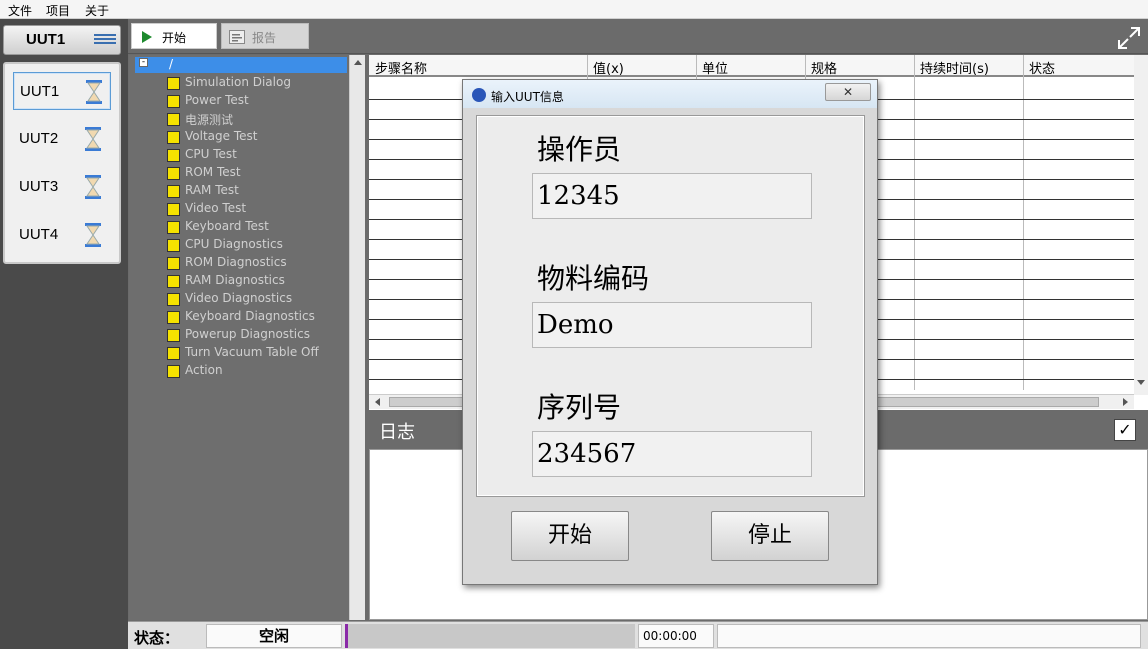 This screenshot has width=1148, height=649. What do you see at coordinates (238, 82) in the screenshot?
I see `tree-item-label: Simulation Dialog` at bounding box center [238, 82].